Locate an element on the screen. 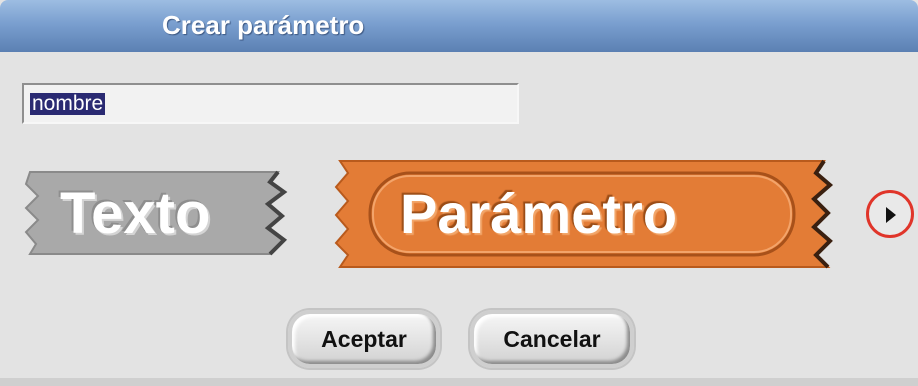 The image size is (918, 386). dialog-title: Crear parámetro is located at coordinates (263, 25).